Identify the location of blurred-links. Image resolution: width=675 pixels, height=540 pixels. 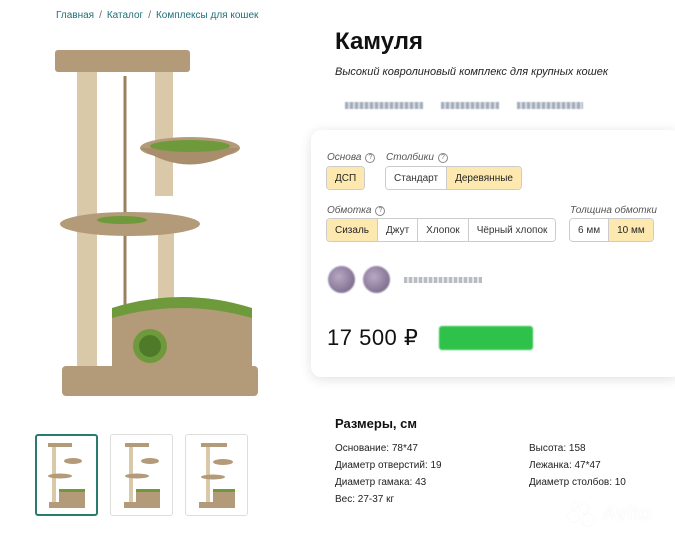
(464, 105).